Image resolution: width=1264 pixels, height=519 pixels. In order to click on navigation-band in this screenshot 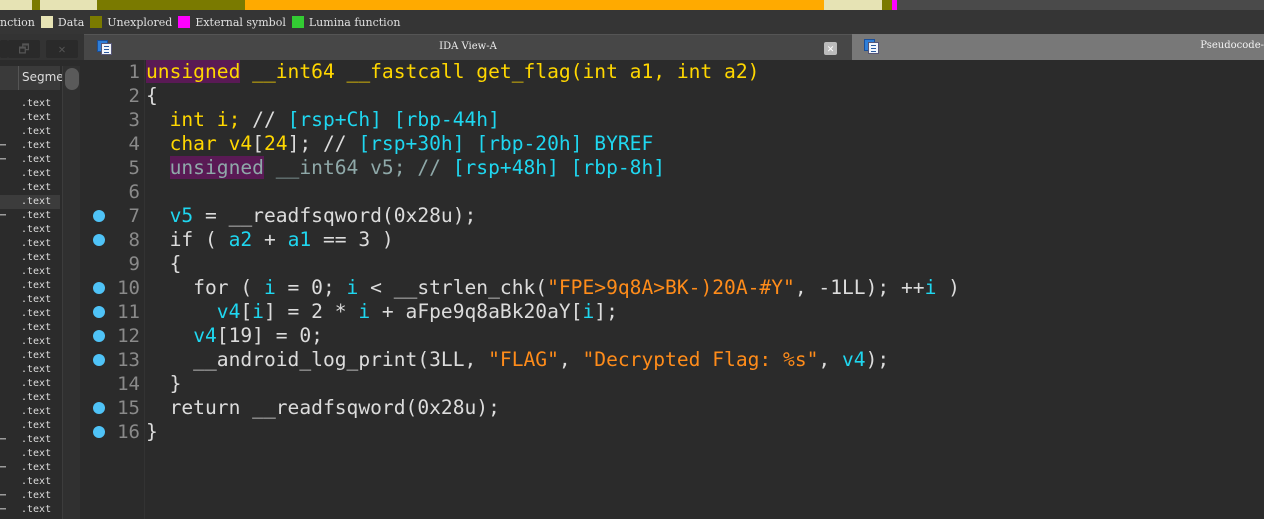, I will do `click(632, 5)`.